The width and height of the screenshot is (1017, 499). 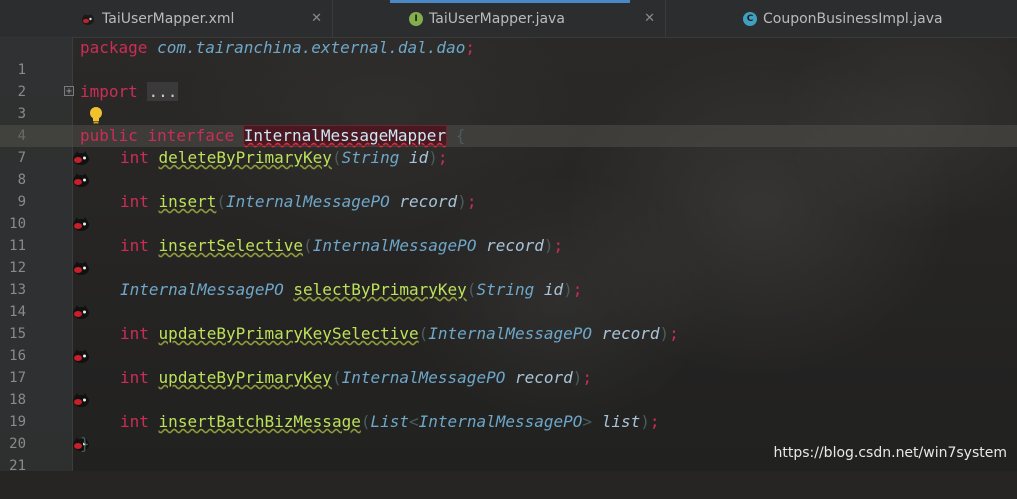 I want to click on method-name: selectByPrimaryKey, so click(x=379, y=289).